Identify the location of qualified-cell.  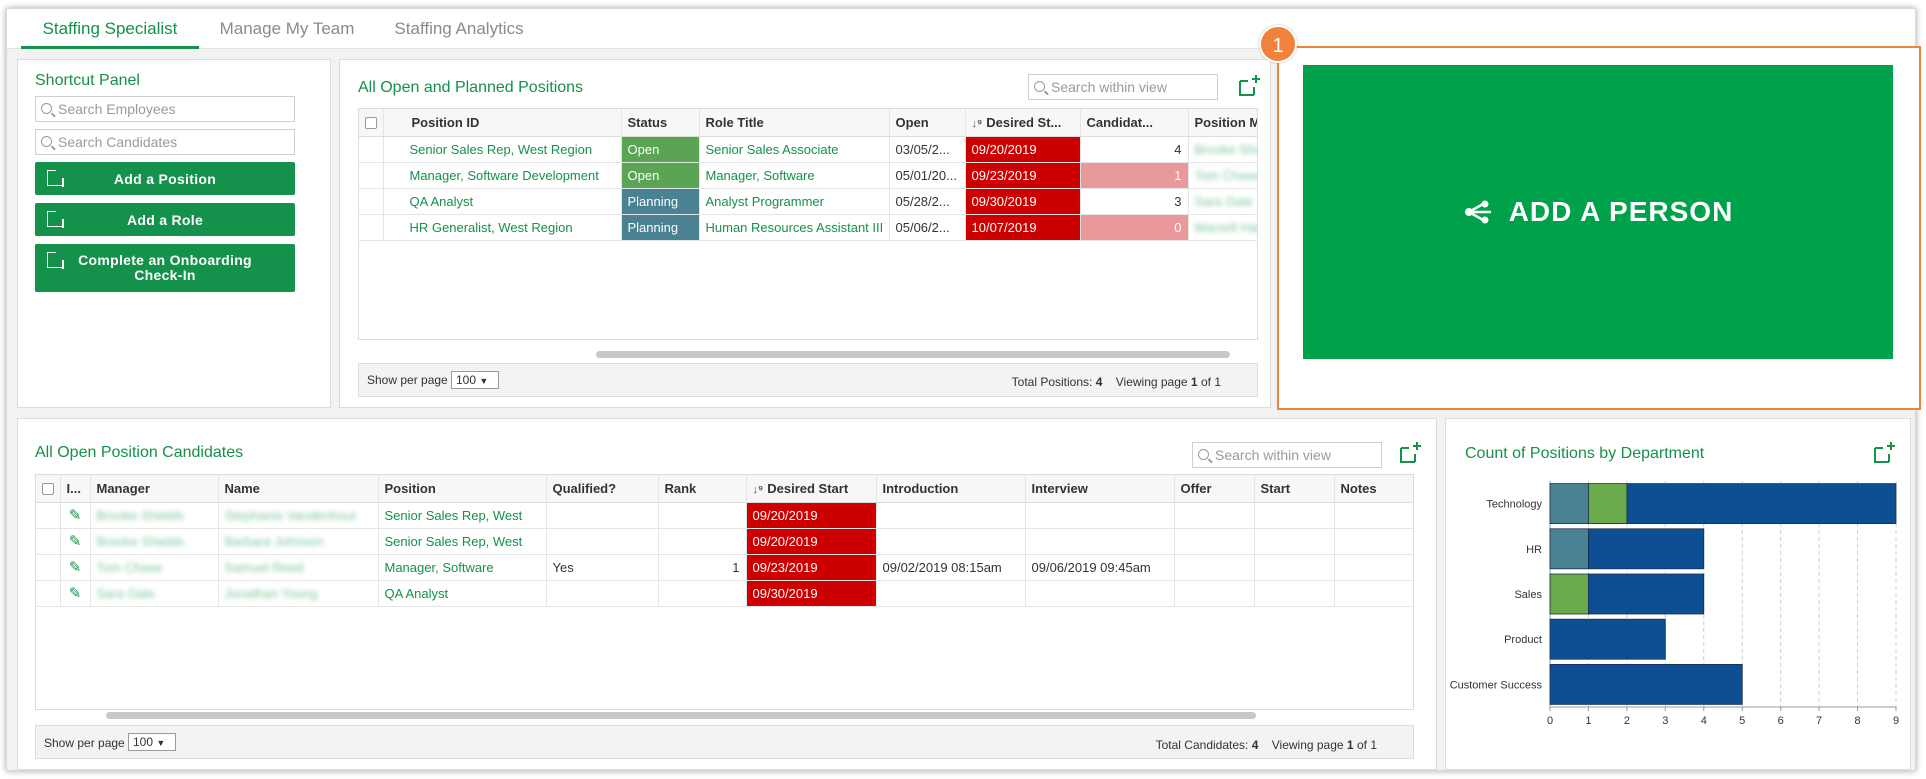
(602, 515).